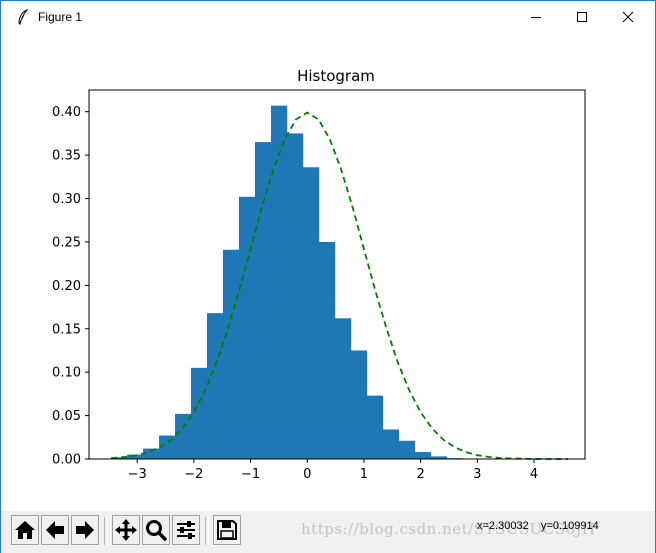 The height and width of the screenshot is (553, 656). I want to click on pan-icon, so click(126, 530).